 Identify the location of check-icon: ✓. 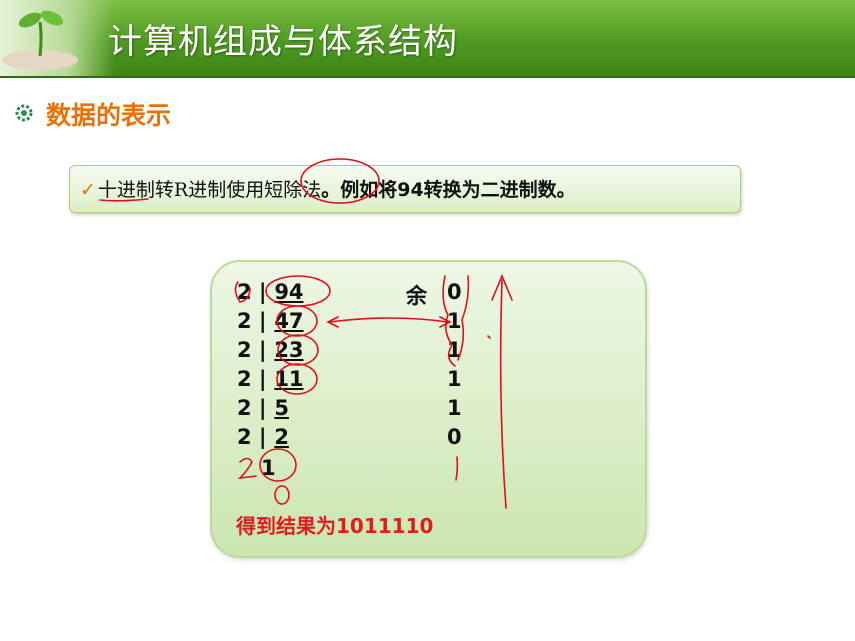
(88, 190).